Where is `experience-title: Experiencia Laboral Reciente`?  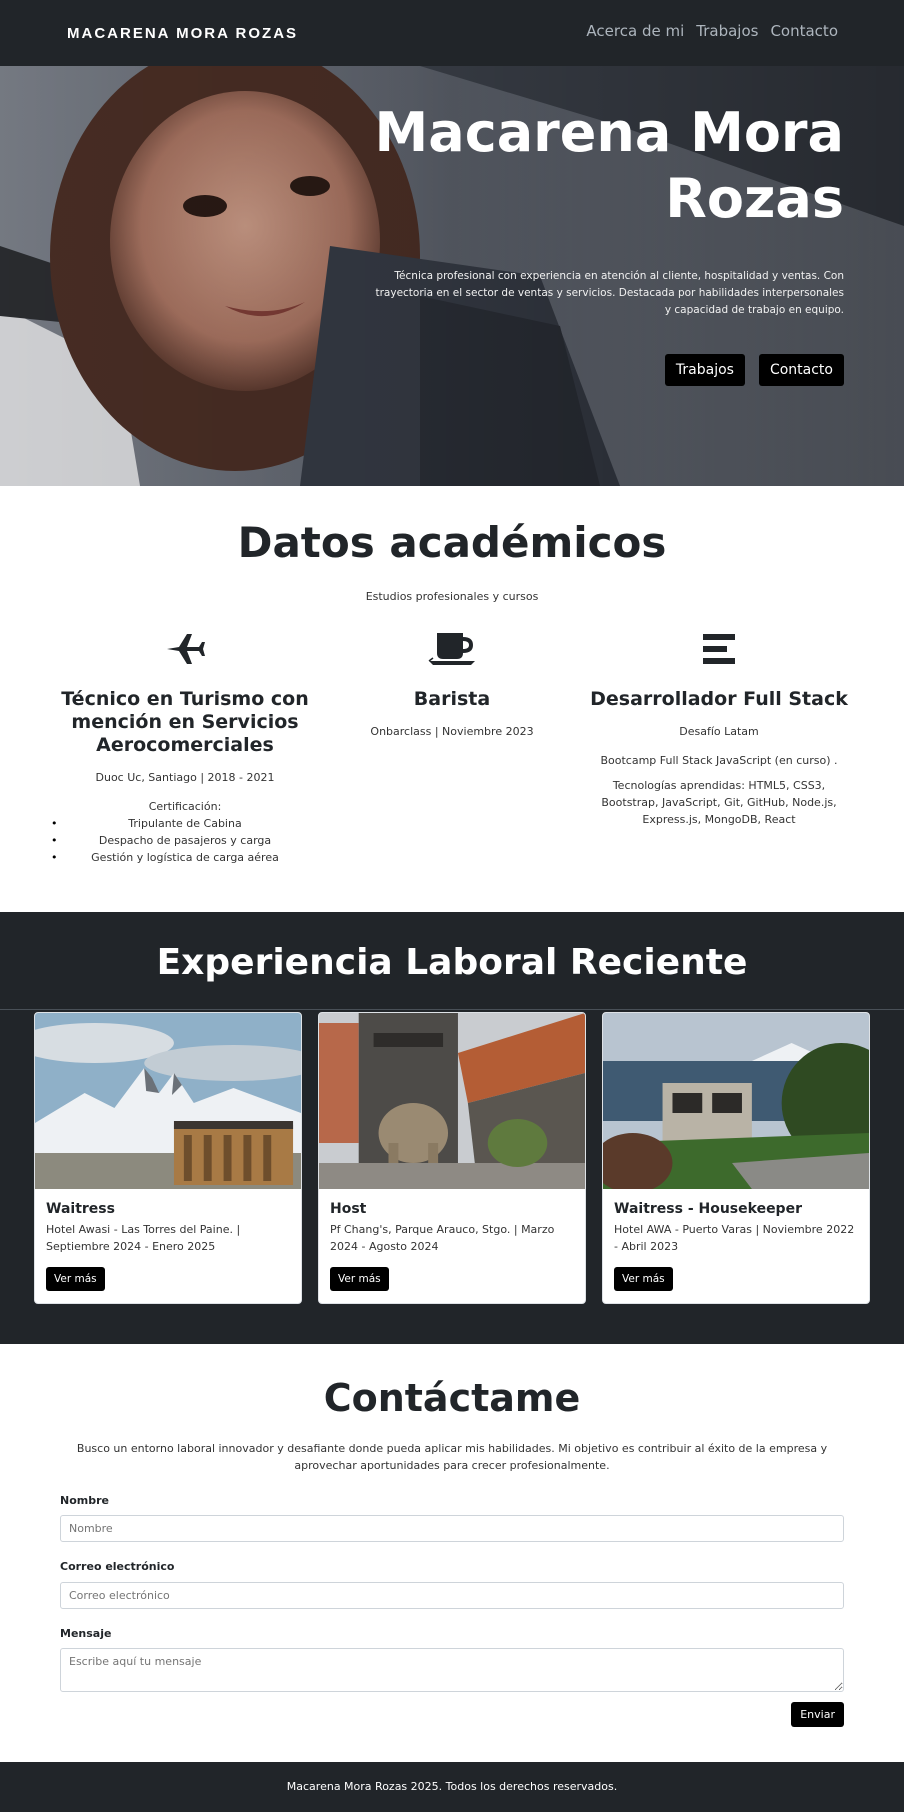 experience-title: Experiencia Laboral Reciente is located at coordinates (452, 962).